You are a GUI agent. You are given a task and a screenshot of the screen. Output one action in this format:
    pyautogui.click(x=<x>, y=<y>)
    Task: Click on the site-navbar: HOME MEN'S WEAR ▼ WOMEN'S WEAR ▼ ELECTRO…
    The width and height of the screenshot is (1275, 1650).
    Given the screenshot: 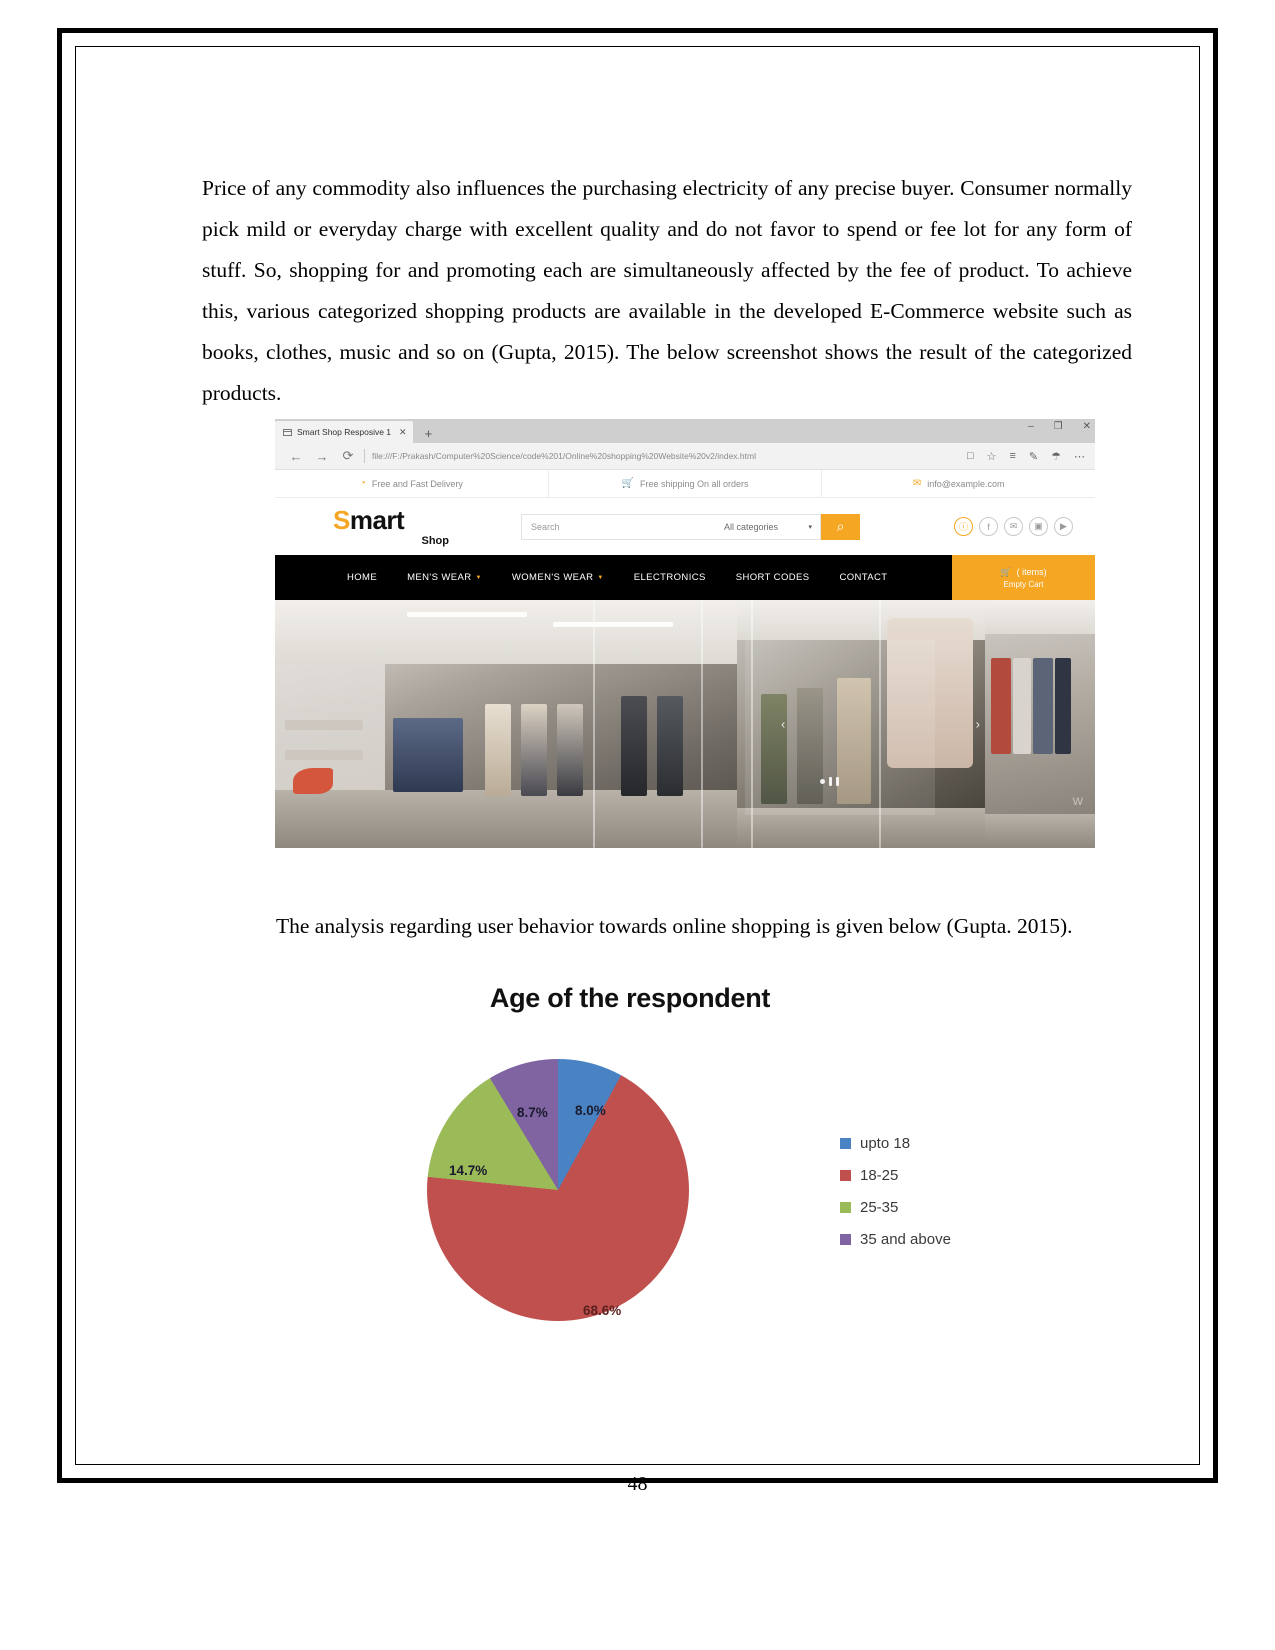 What is the action you would take?
    pyautogui.click(x=685, y=577)
    